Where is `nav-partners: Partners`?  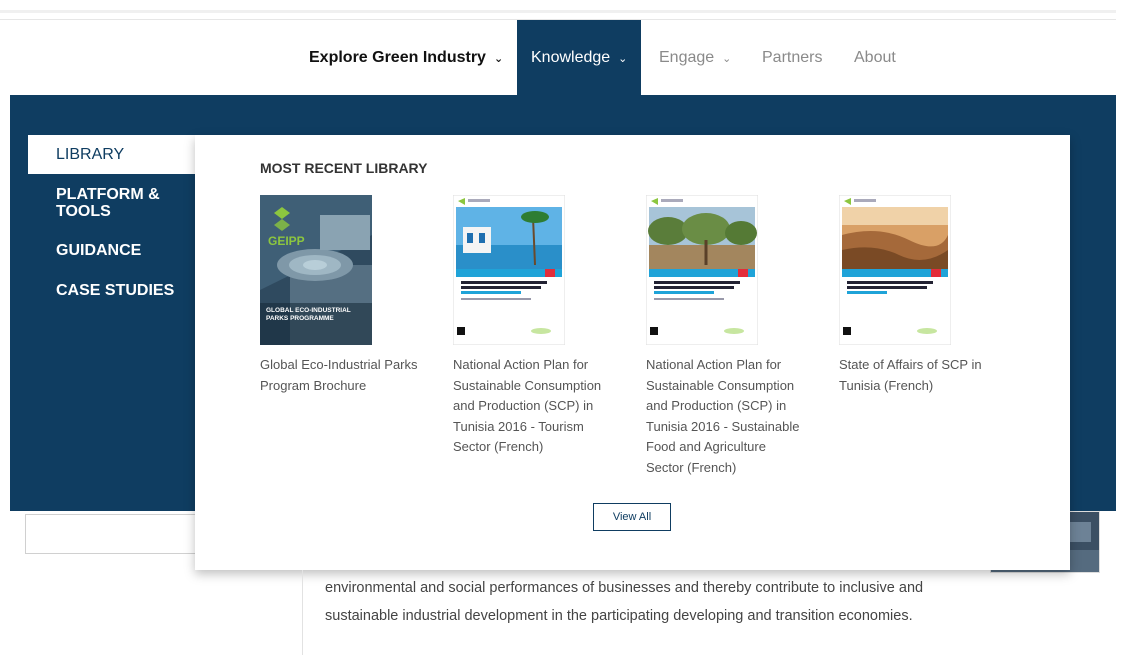 nav-partners: Partners is located at coordinates (792, 57).